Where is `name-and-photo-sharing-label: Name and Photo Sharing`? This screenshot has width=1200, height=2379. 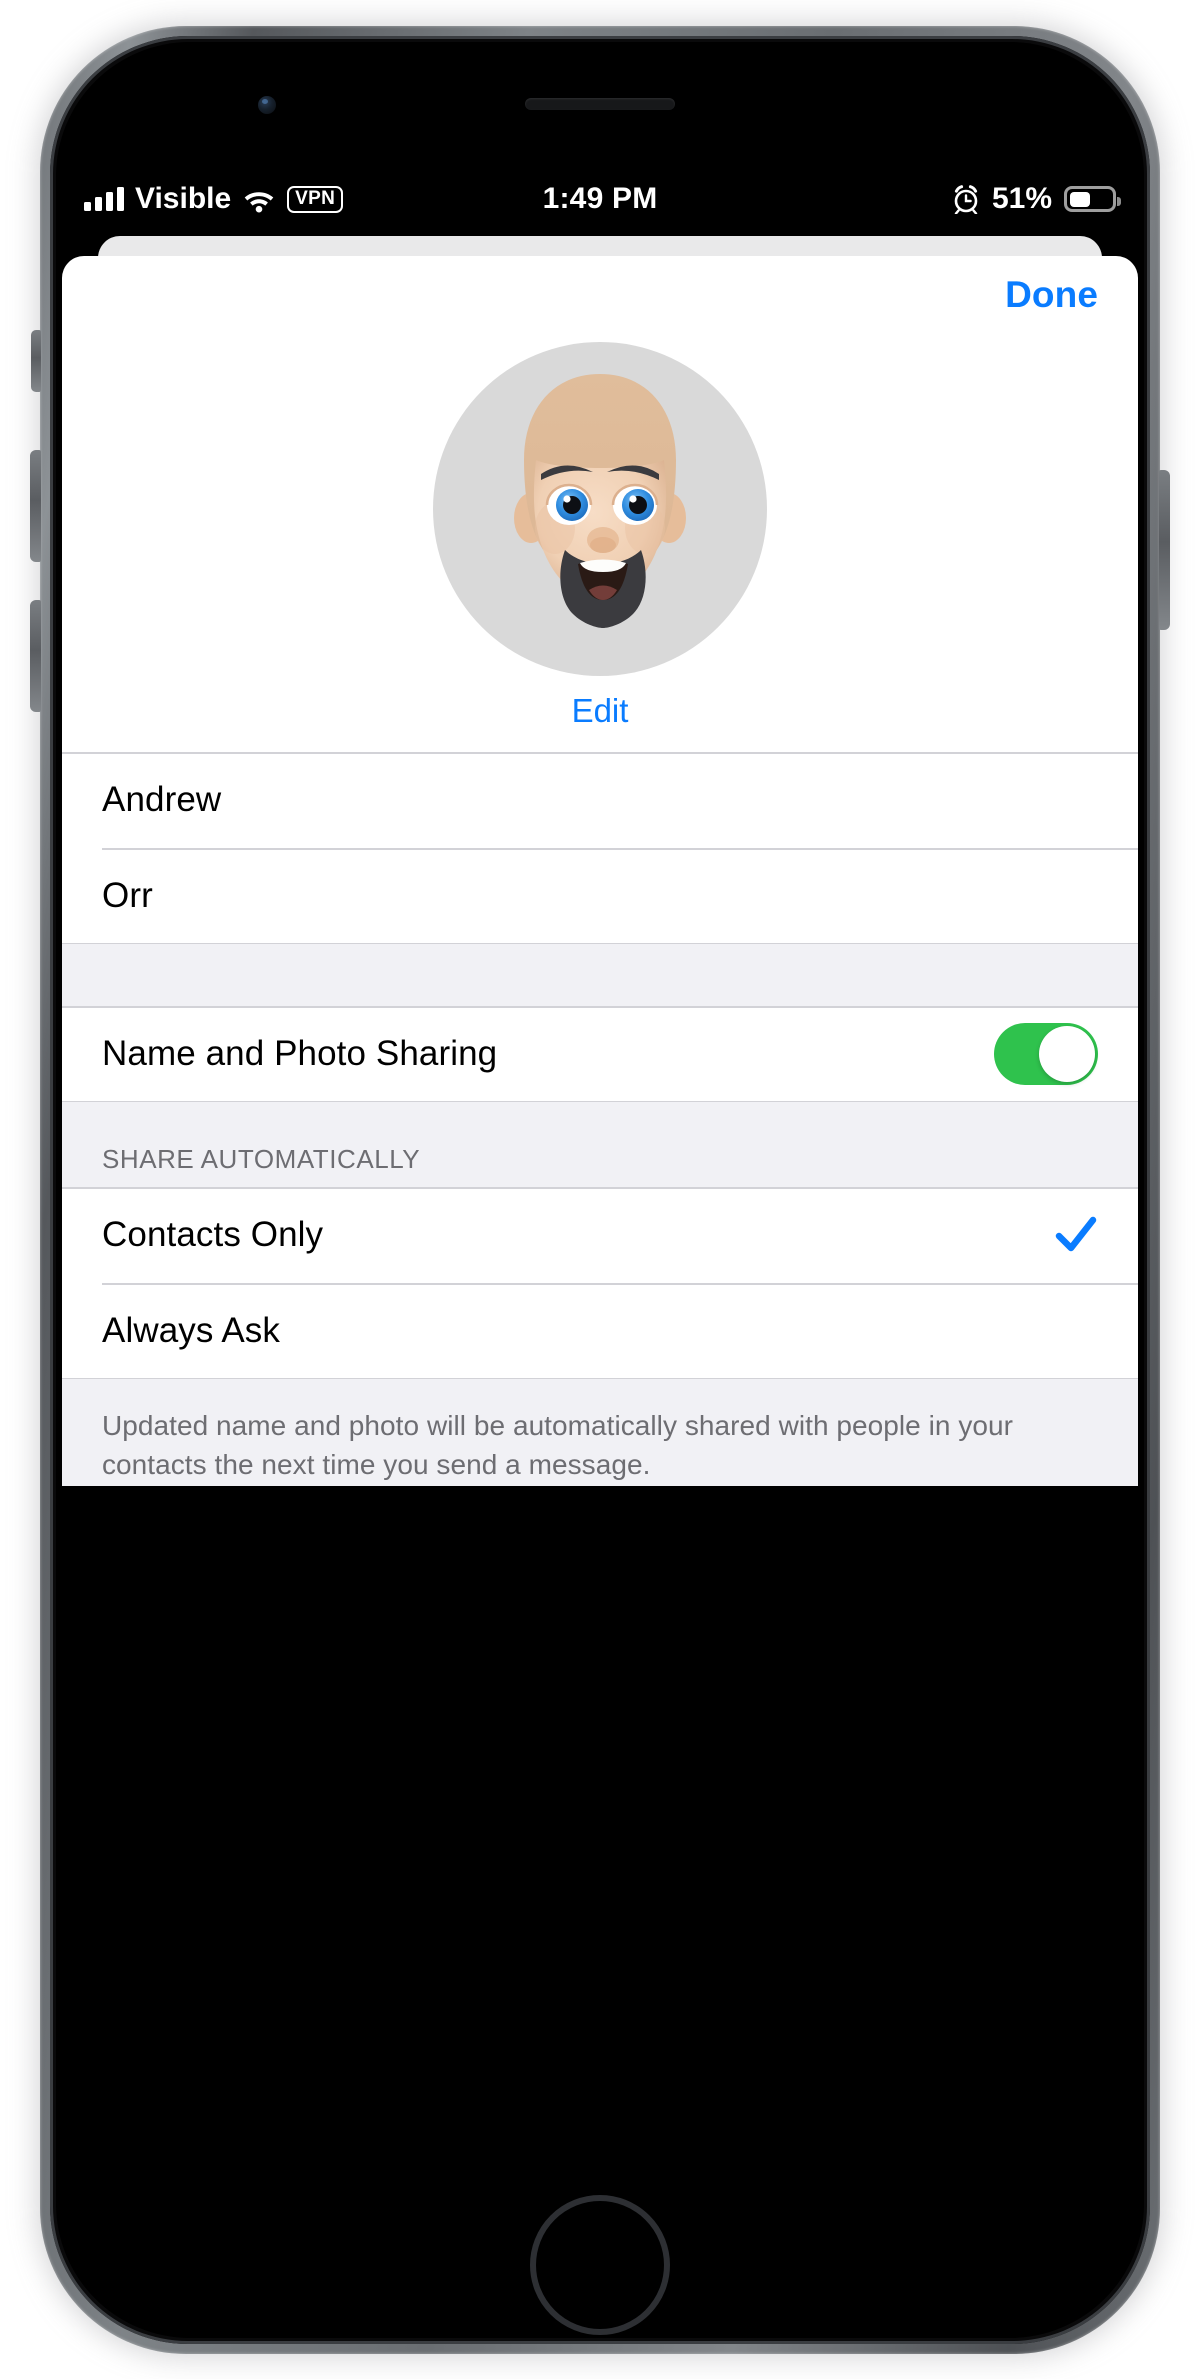
name-and-photo-sharing-label: Name and Photo Sharing is located at coordinates (300, 1053).